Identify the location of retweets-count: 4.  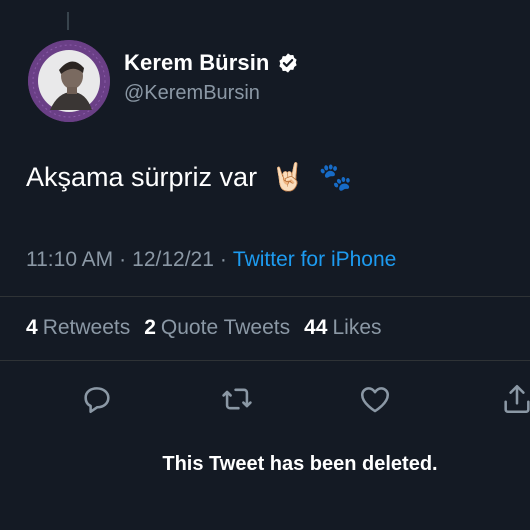
(32, 327).